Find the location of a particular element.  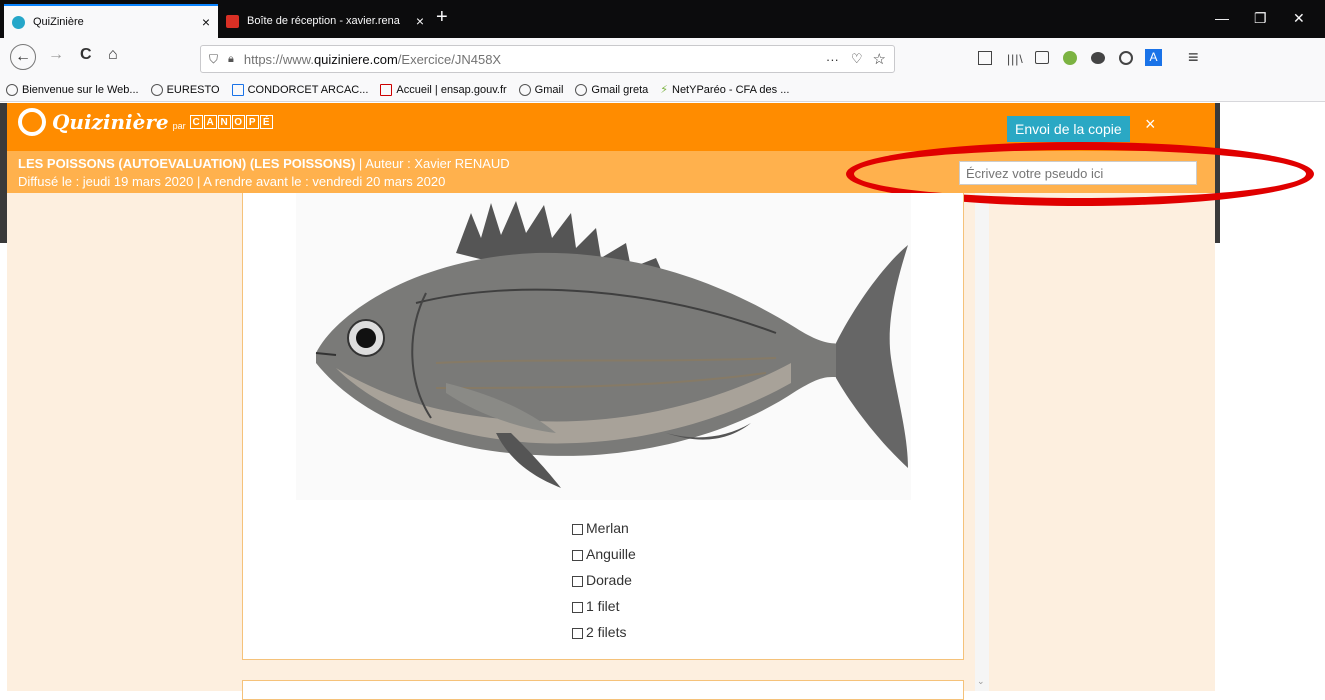

close-icon: × is located at coordinates (1150, 124).